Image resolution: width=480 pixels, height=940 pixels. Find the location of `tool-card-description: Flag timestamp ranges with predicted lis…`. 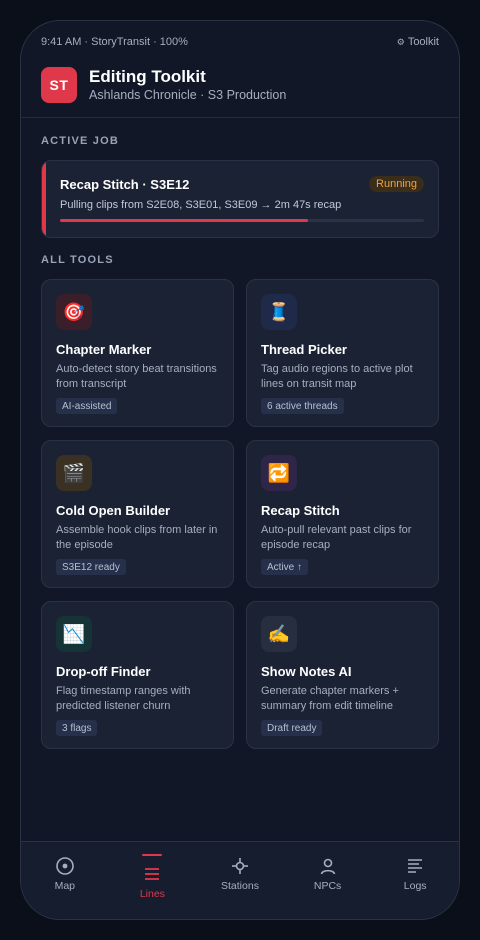

tool-card-description: Flag timestamp ranges with predicted lis… is located at coordinates (123, 698).